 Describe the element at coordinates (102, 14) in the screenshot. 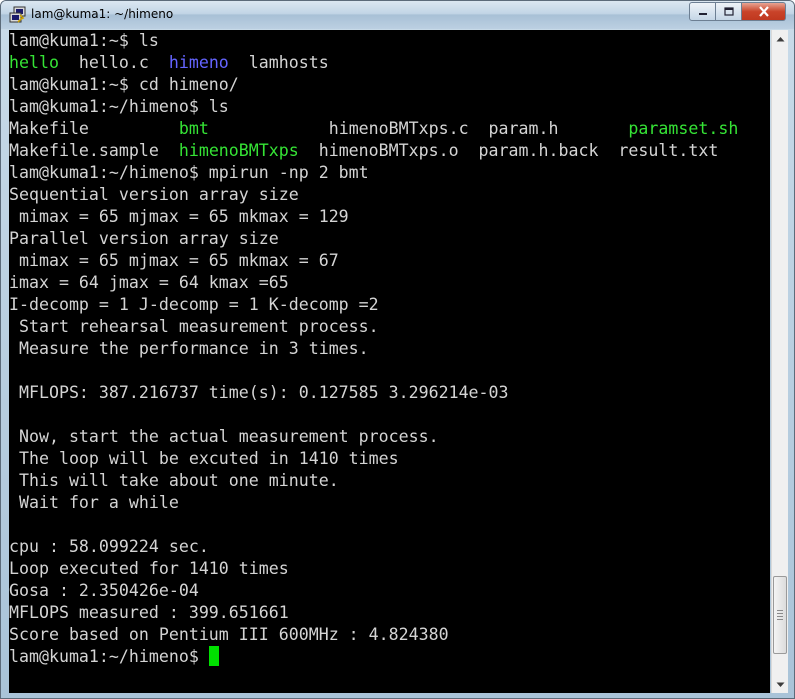

I see `window-title: lam@kuma1: ~/himeno` at that location.